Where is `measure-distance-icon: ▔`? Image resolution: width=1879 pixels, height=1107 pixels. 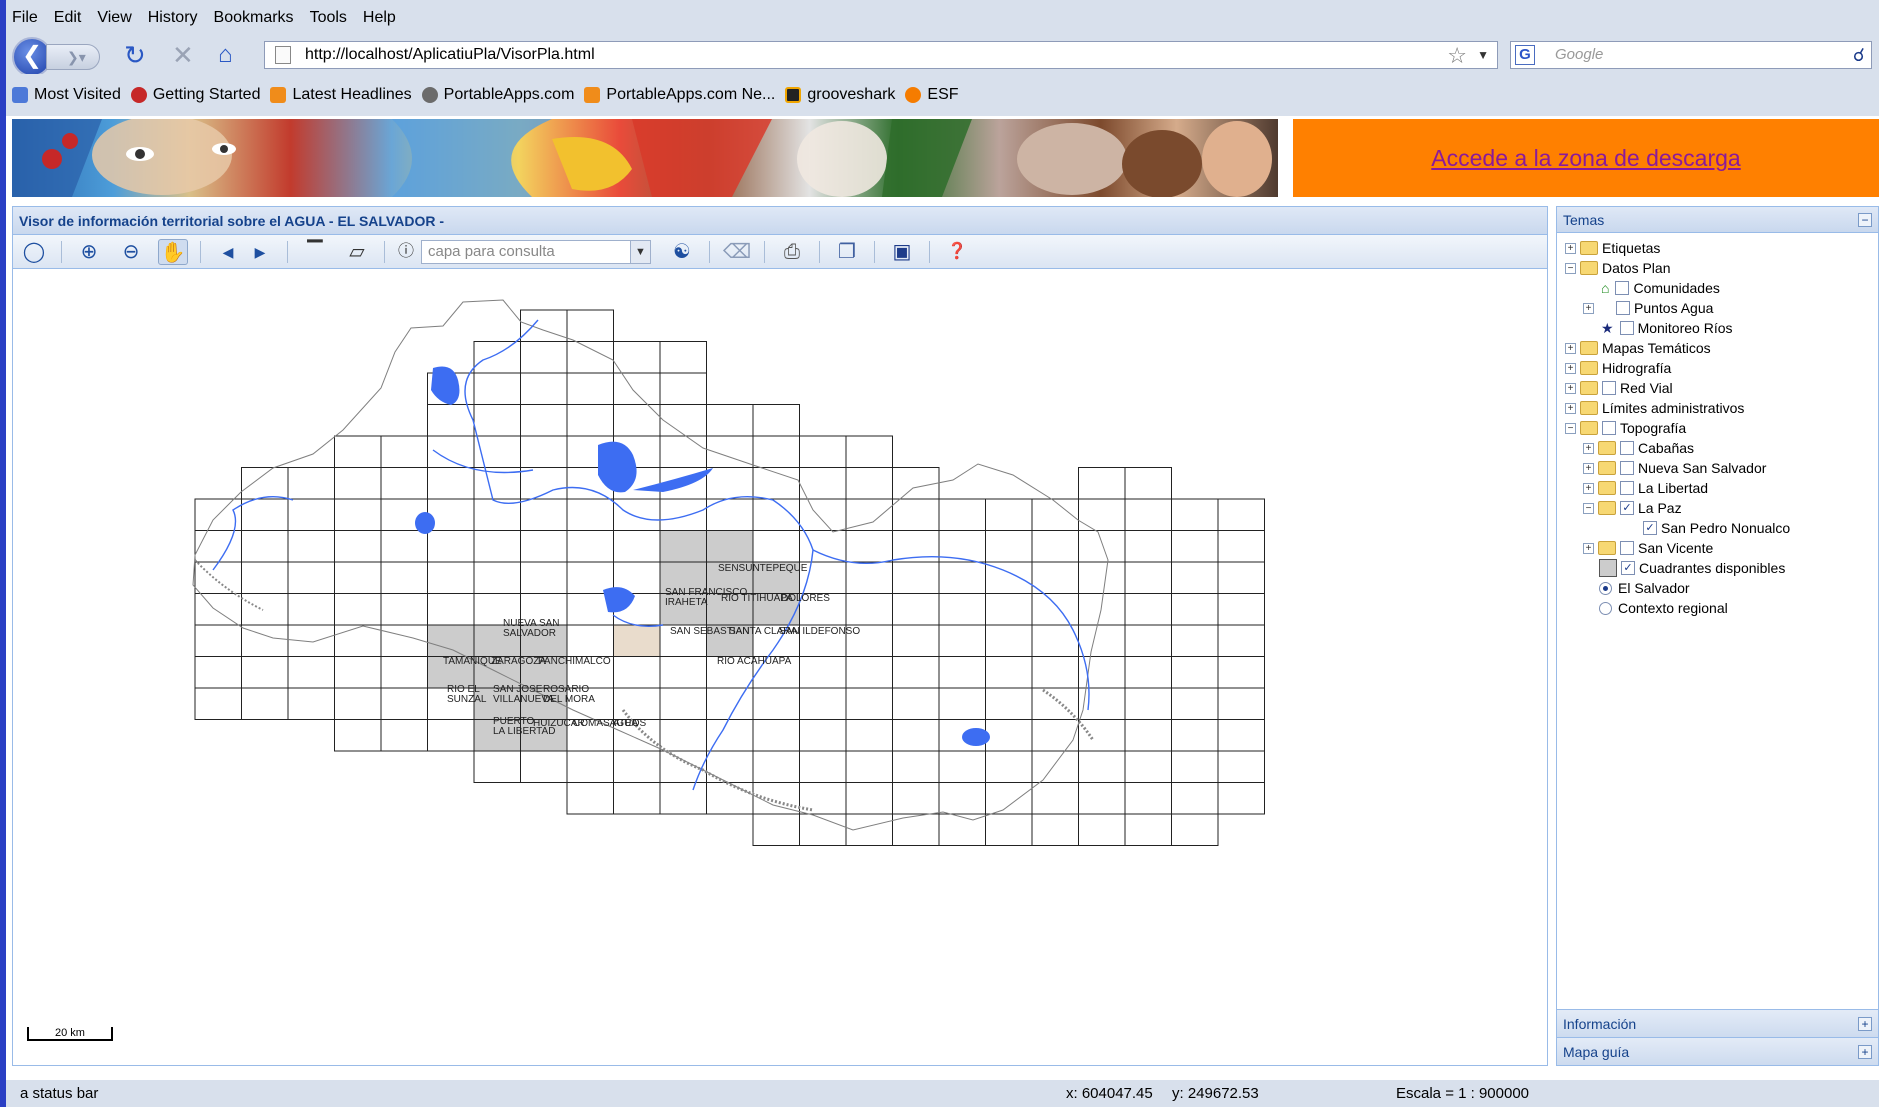
measure-distance-icon: ▔ is located at coordinates (315, 252).